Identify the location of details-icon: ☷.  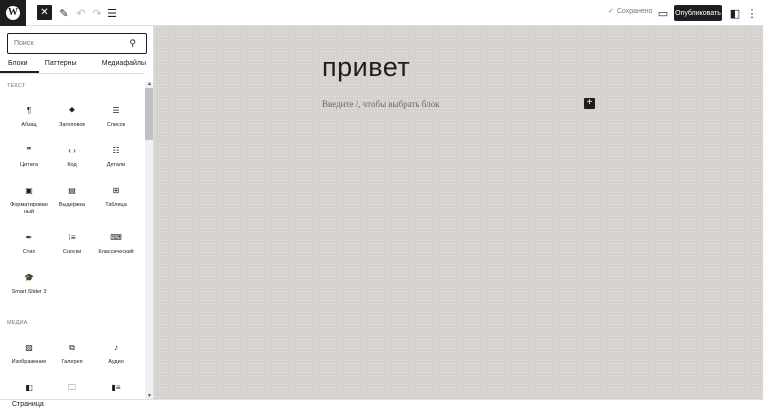
(116, 150).